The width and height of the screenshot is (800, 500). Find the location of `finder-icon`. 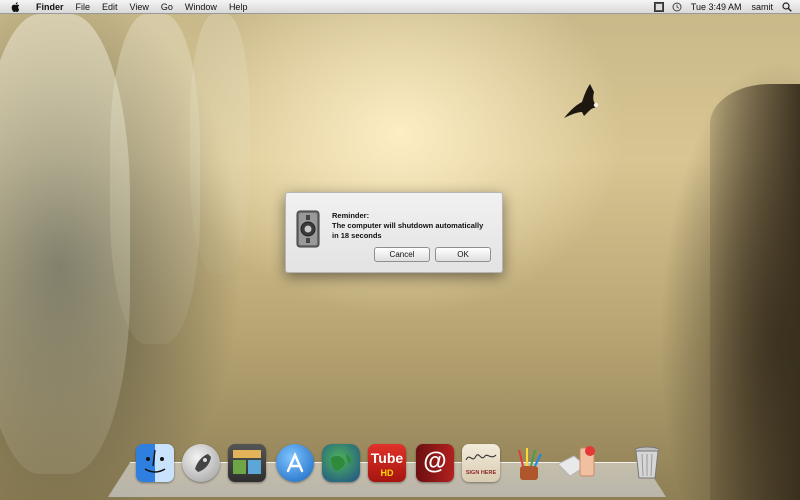

finder-icon is located at coordinates (155, 463).